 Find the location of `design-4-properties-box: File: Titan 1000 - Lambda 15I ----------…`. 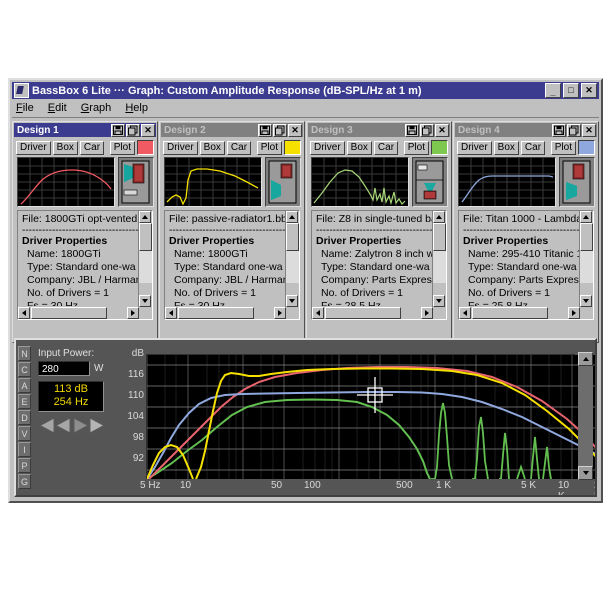

design-4-properties-box: File: Titan 1000 - Lambda 15I ----------… is located at coordinates (526, 265).